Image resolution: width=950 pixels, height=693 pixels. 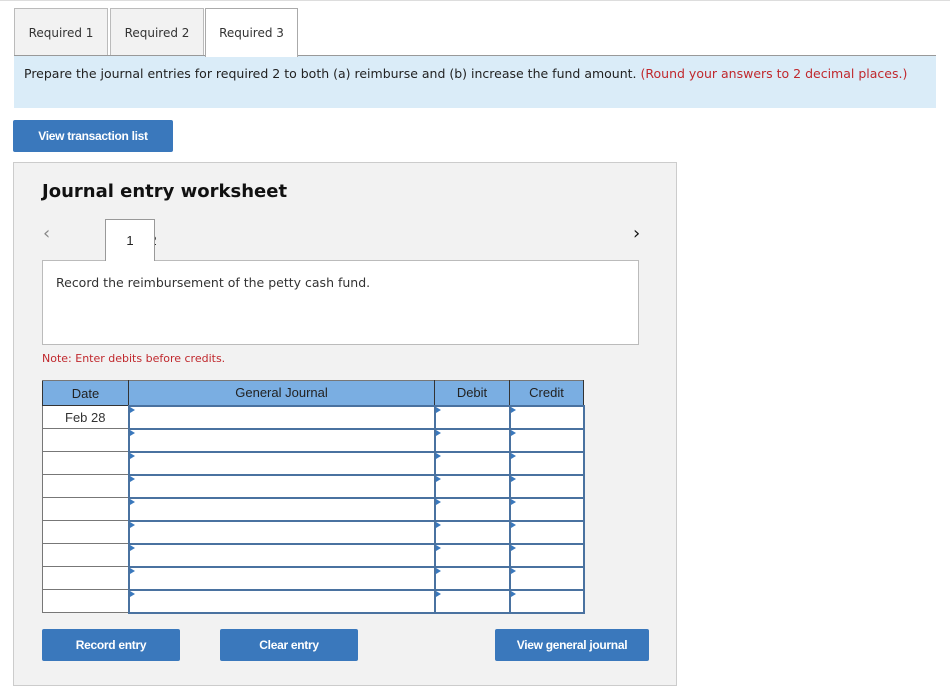 I want to click on table-header-row: Date General Journal Debit Credit, so click(x=313, y=393).